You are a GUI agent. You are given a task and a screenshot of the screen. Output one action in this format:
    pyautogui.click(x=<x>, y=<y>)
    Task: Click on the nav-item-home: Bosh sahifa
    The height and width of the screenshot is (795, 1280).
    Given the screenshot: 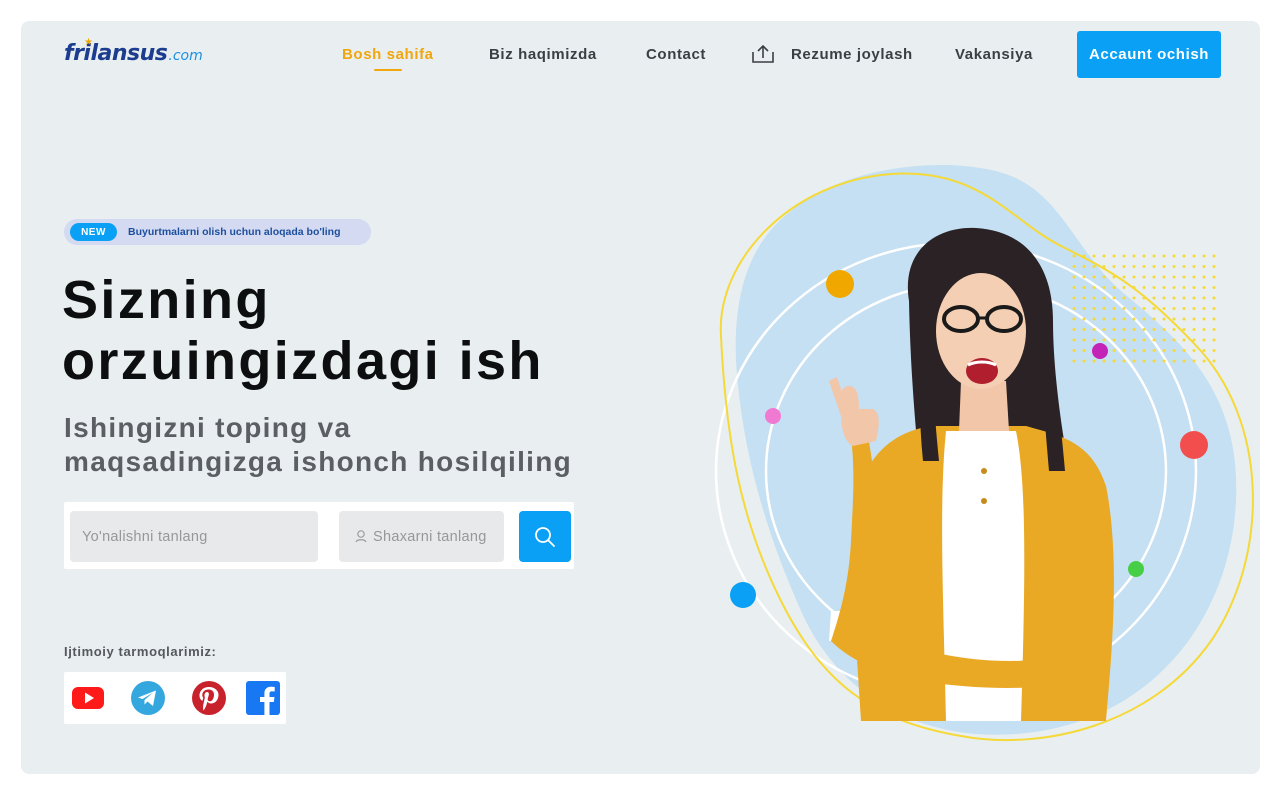 What is the action you would take?
    pyautogui.click(x=388, y=54)
    